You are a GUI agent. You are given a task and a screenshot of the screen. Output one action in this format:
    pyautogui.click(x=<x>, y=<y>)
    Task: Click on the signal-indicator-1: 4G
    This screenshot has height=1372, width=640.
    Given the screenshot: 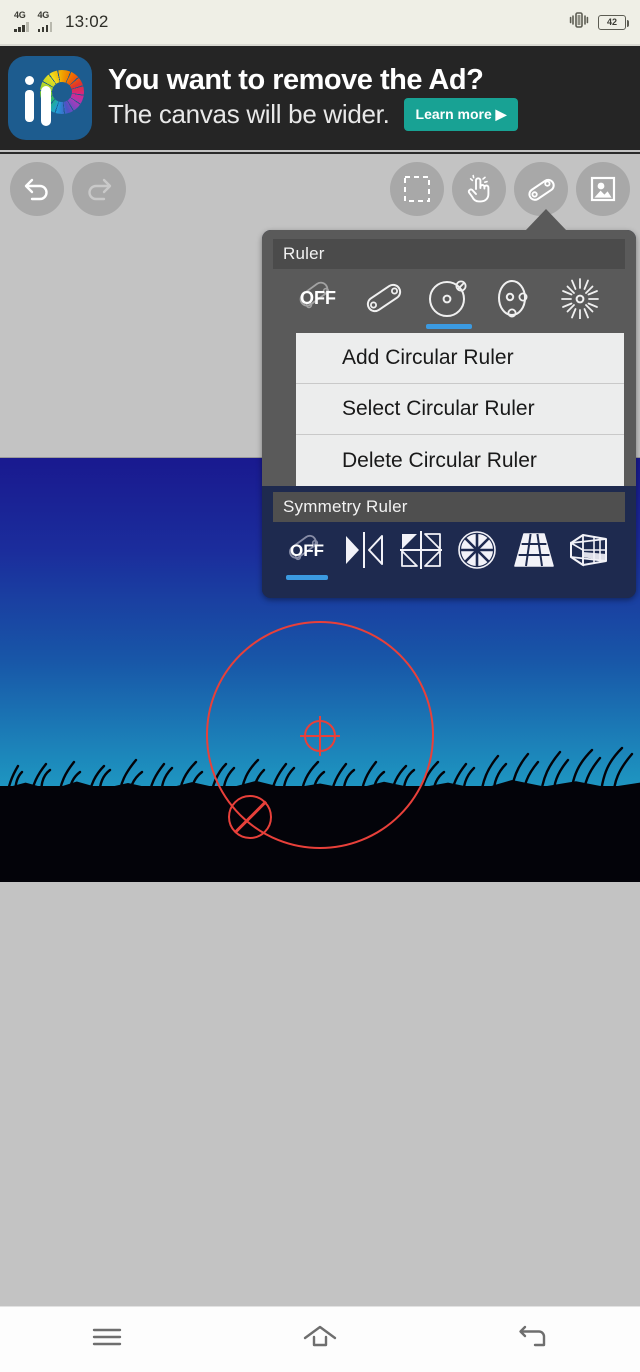 What is the action you would take?
    pyautogui.click(x=21, y=21)
    